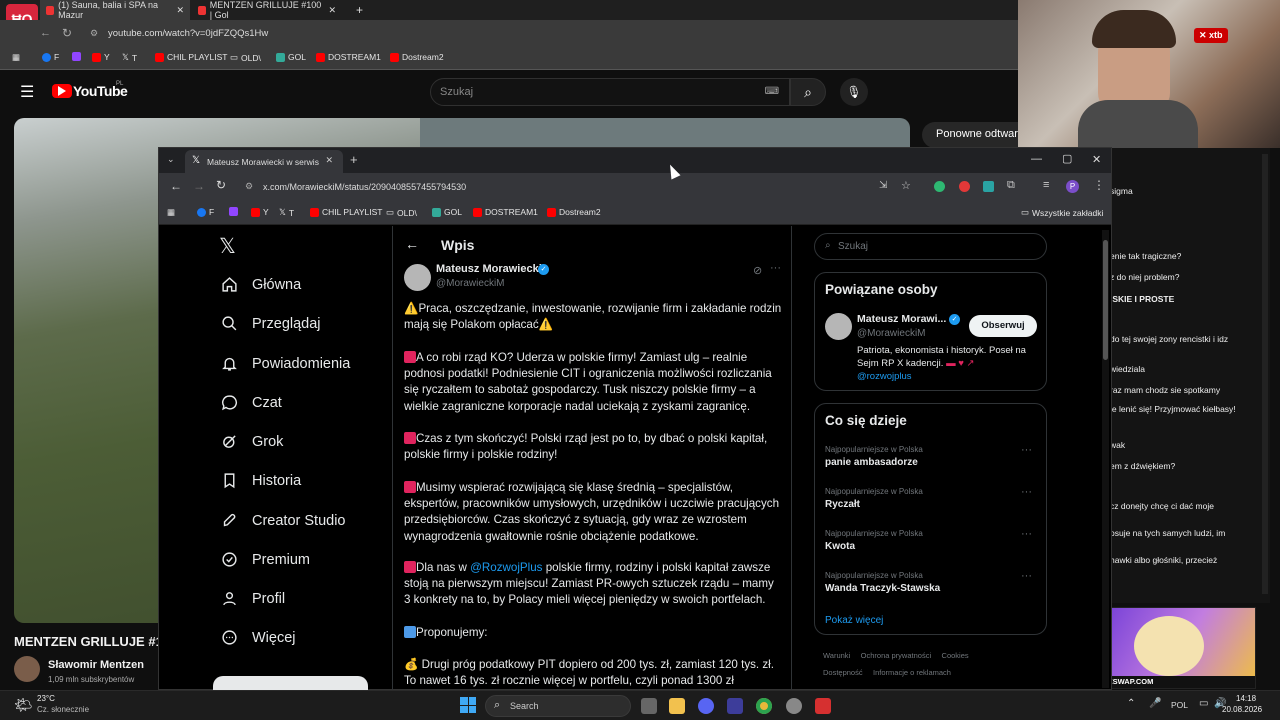 The height and width of the screenshot is (720, 1280). I want to click on show-more-link: Pokaż więcej, so click(854, 620).